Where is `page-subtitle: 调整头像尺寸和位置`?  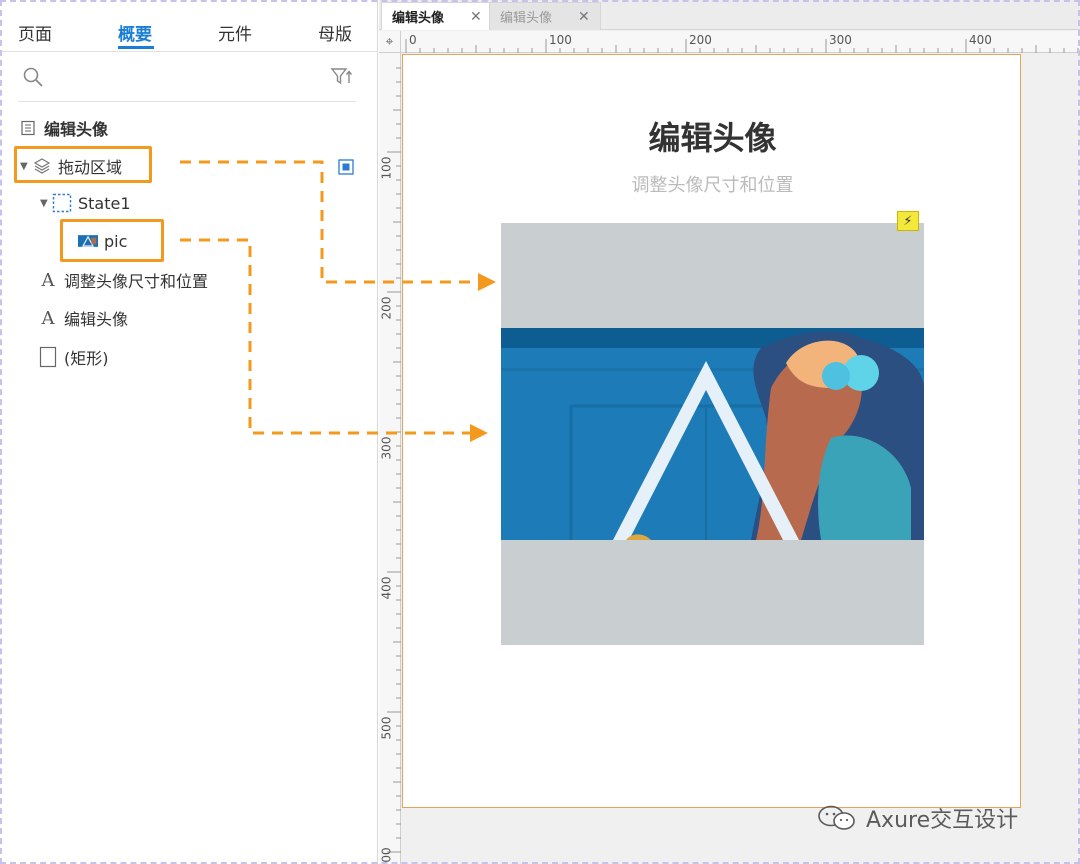 page-subtitle: 调整头像尺寸和位置 is located at coordinates (712, 184).